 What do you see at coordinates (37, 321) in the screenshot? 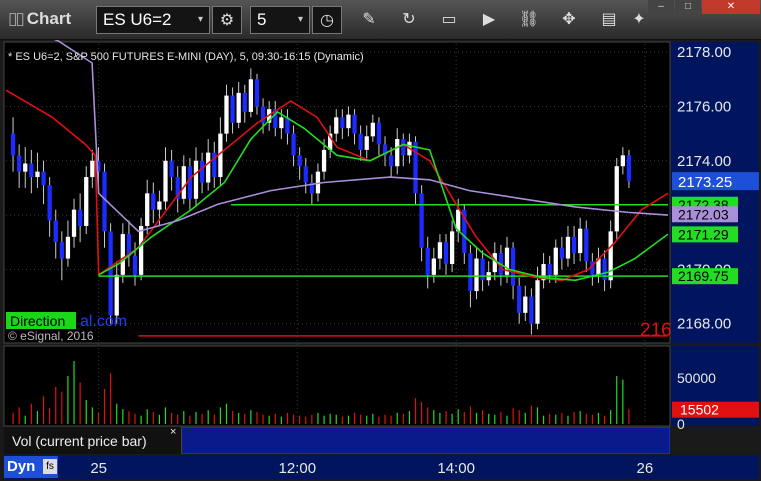
I see `watermark-text: Direction` at bounding box center [37, 321].